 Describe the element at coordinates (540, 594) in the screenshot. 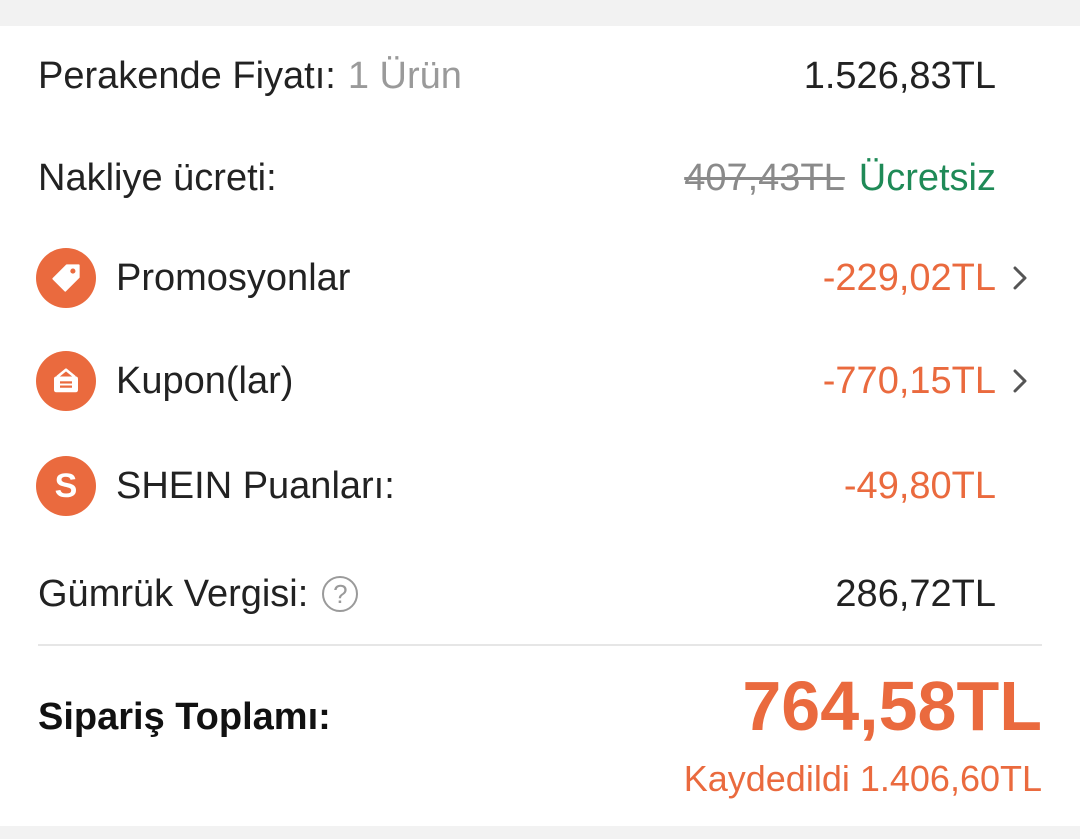

I see `customs-row: Gümrük Vergisi: ? 286,72TL` at that location.